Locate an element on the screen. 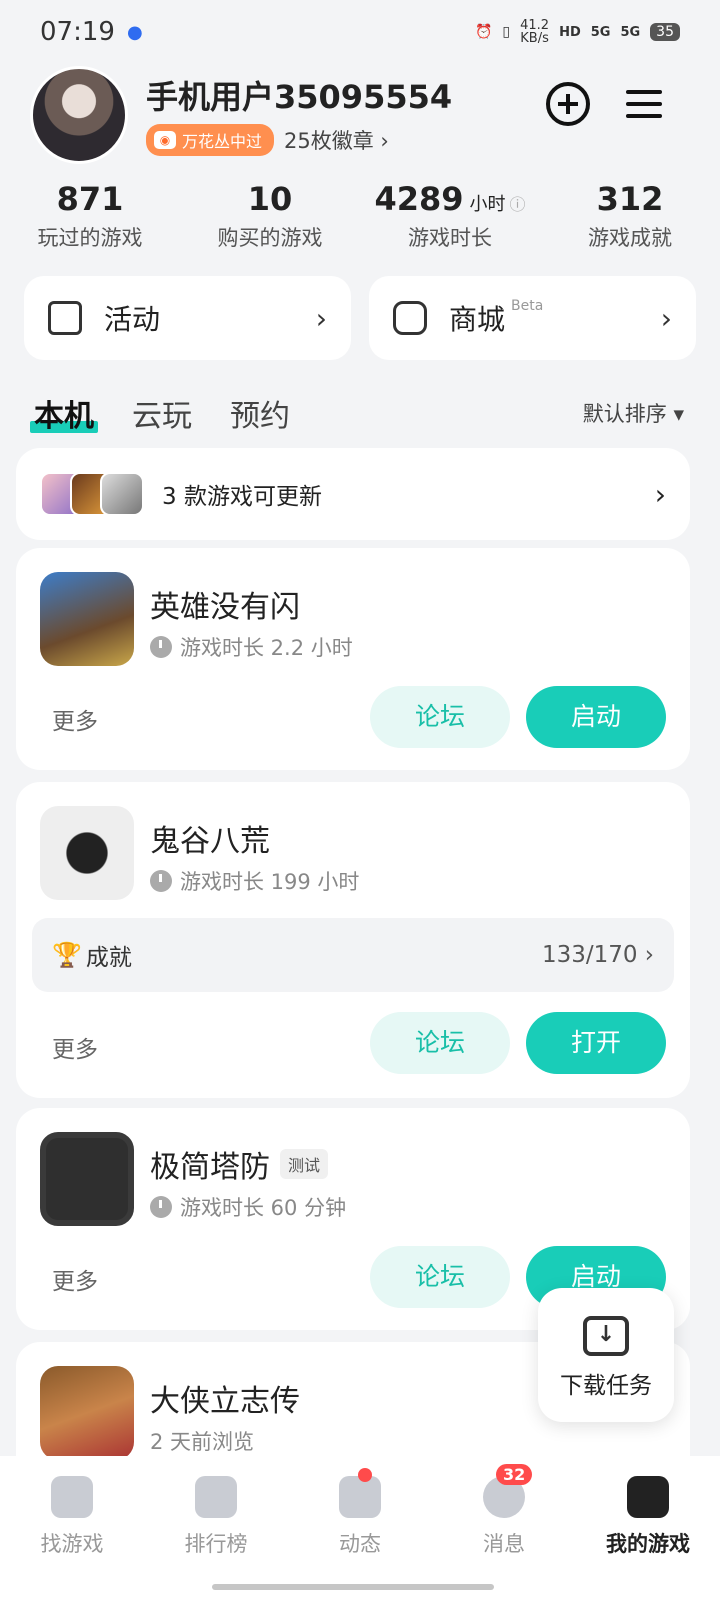 The width and height of the screenshot is (720, 1600). stat-value: 871 is located at coordinates (90, 199).